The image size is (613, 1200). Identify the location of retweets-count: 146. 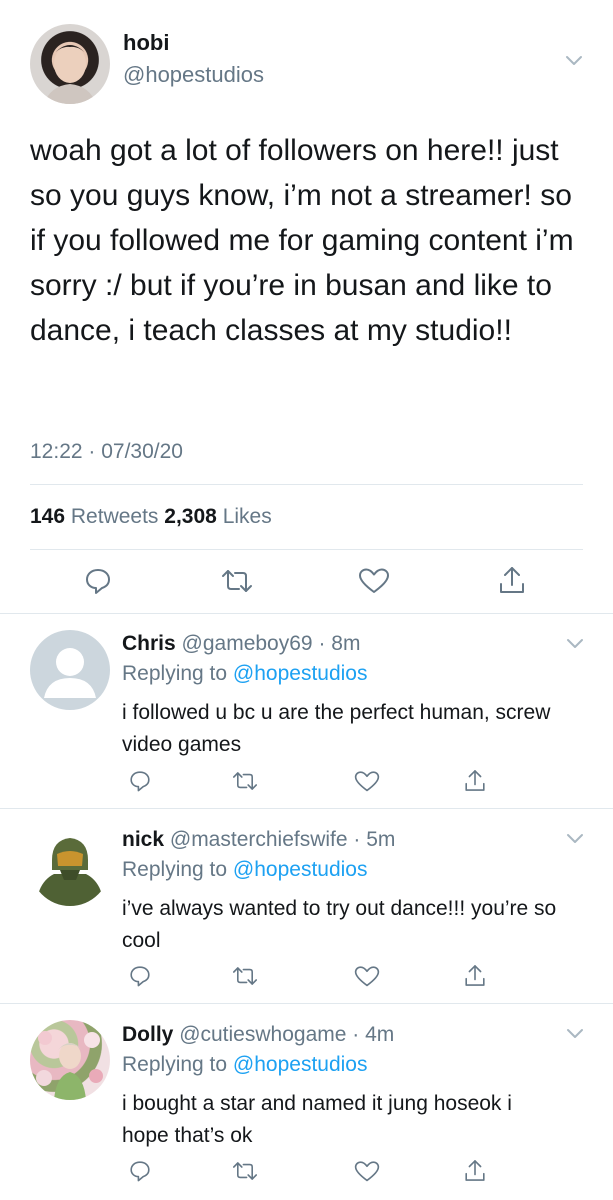
(47, 516).